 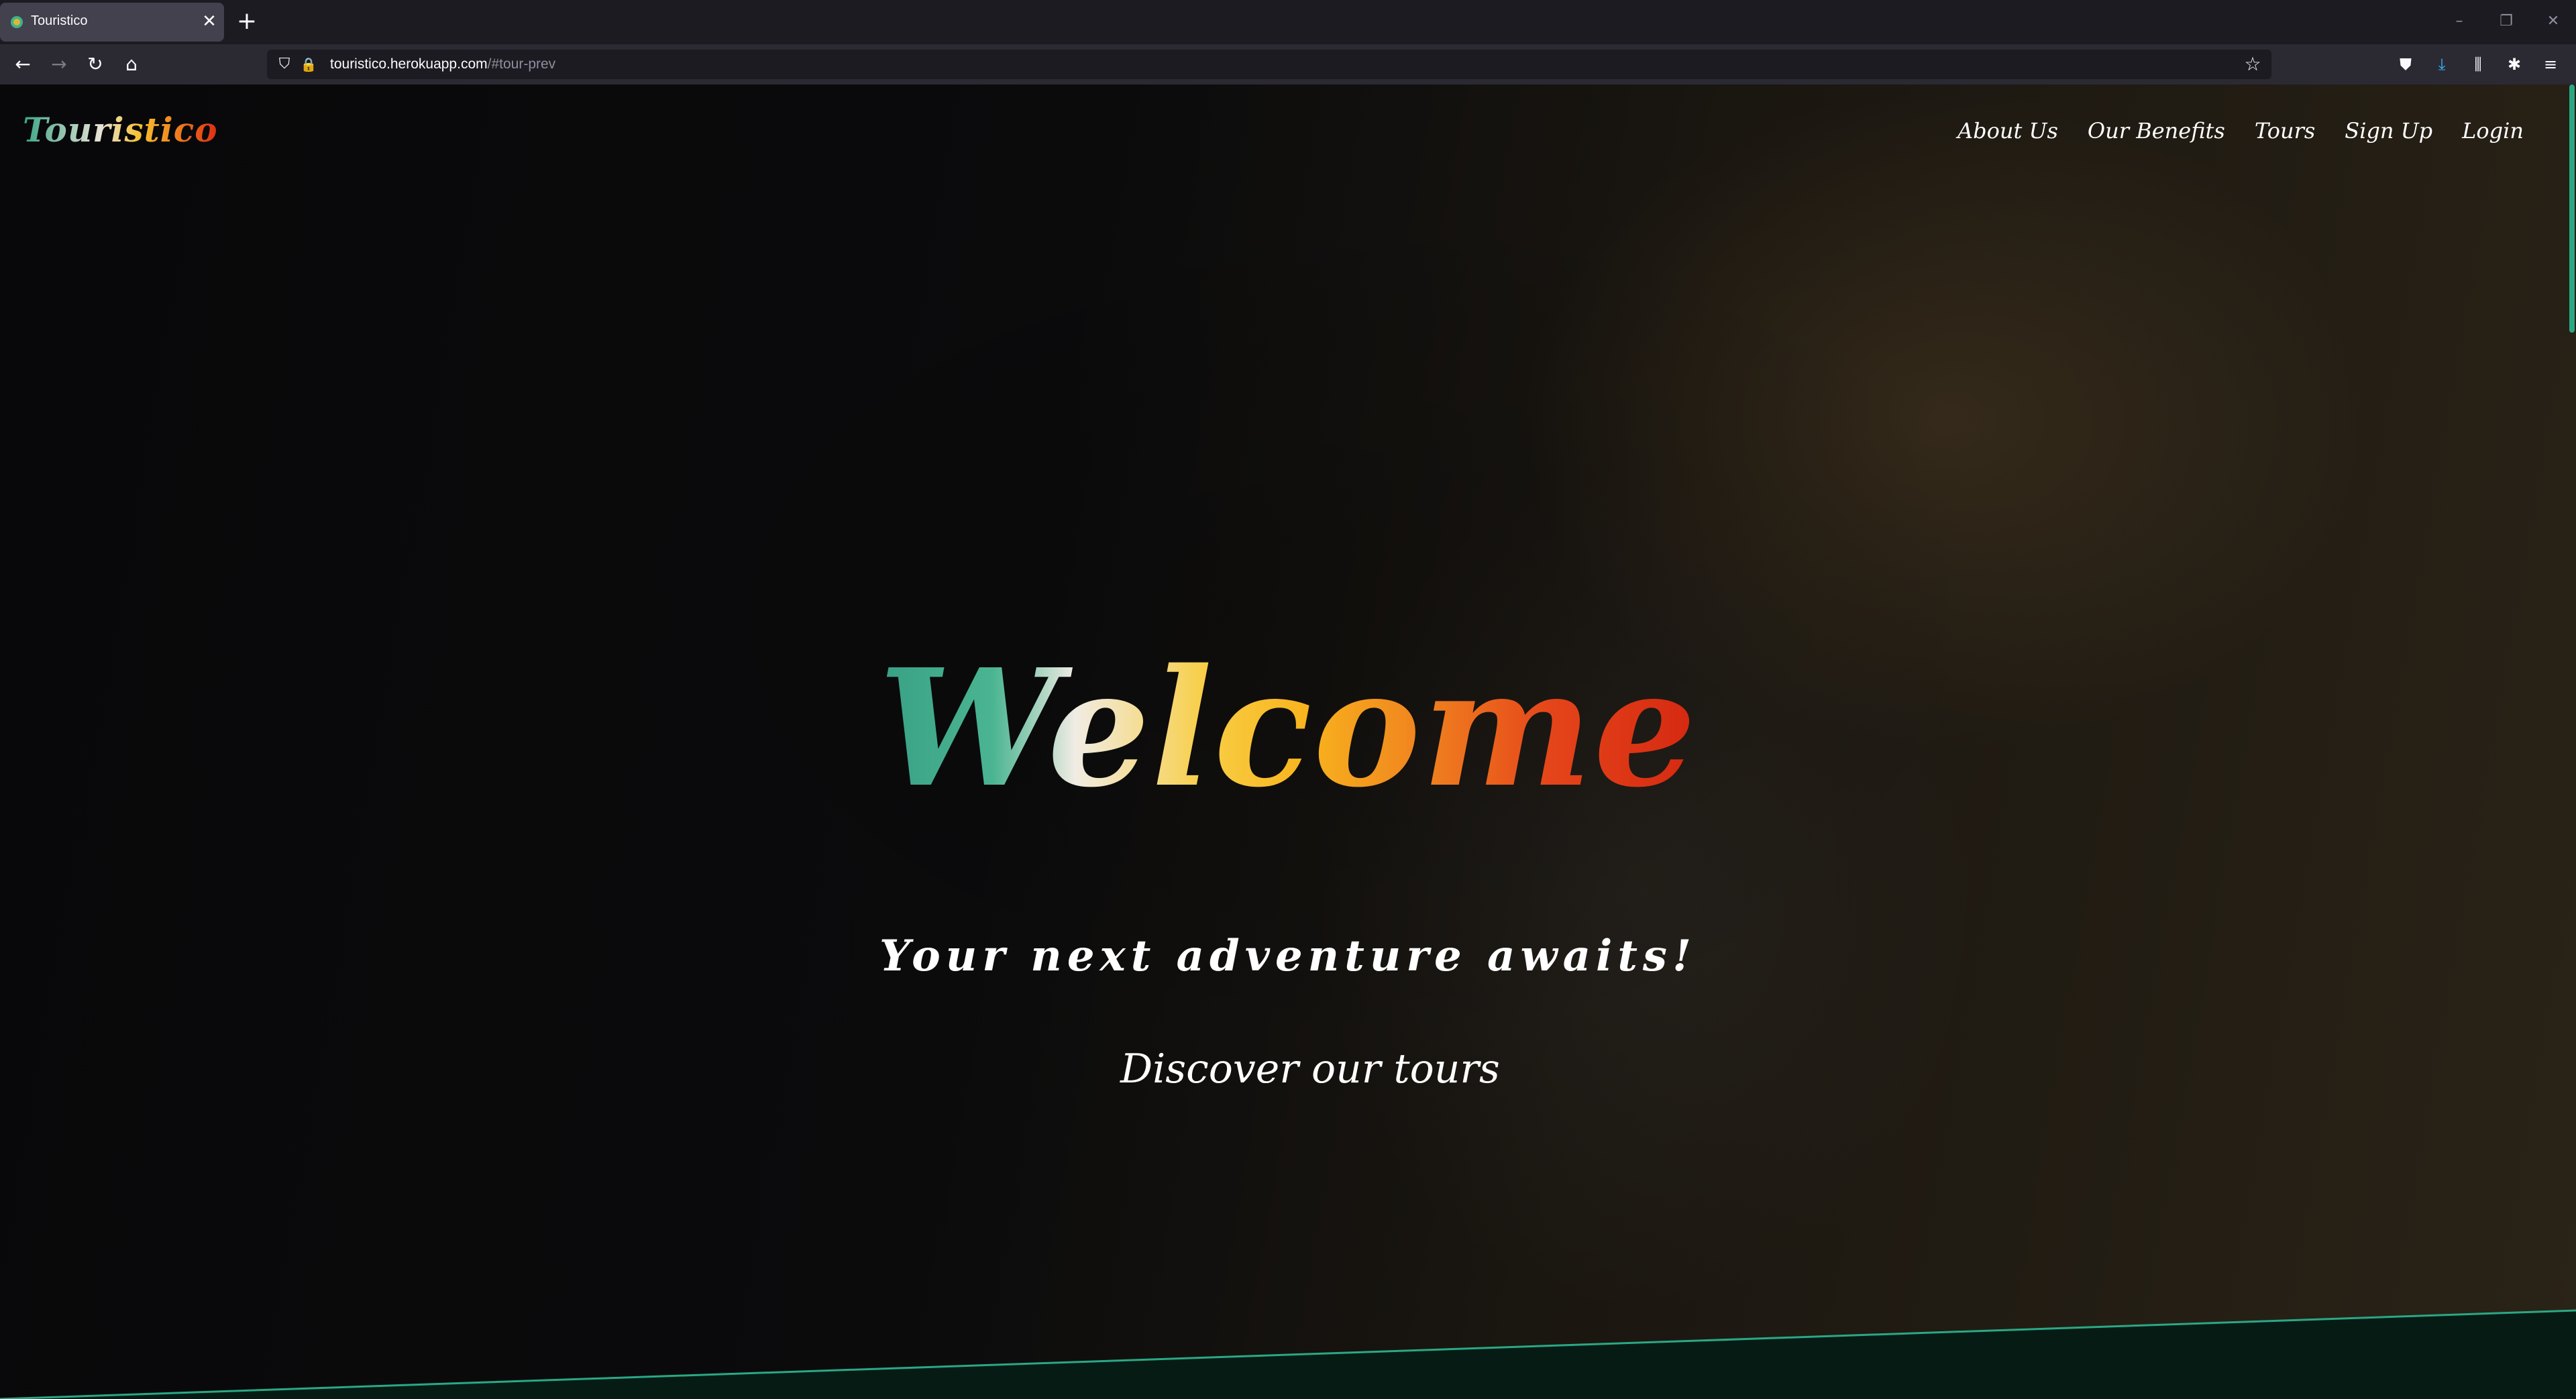 What do you see at coordinates (59, 20) in the screenshot?
I see `tab-title: Touristico` at bounding box center [59, 20].